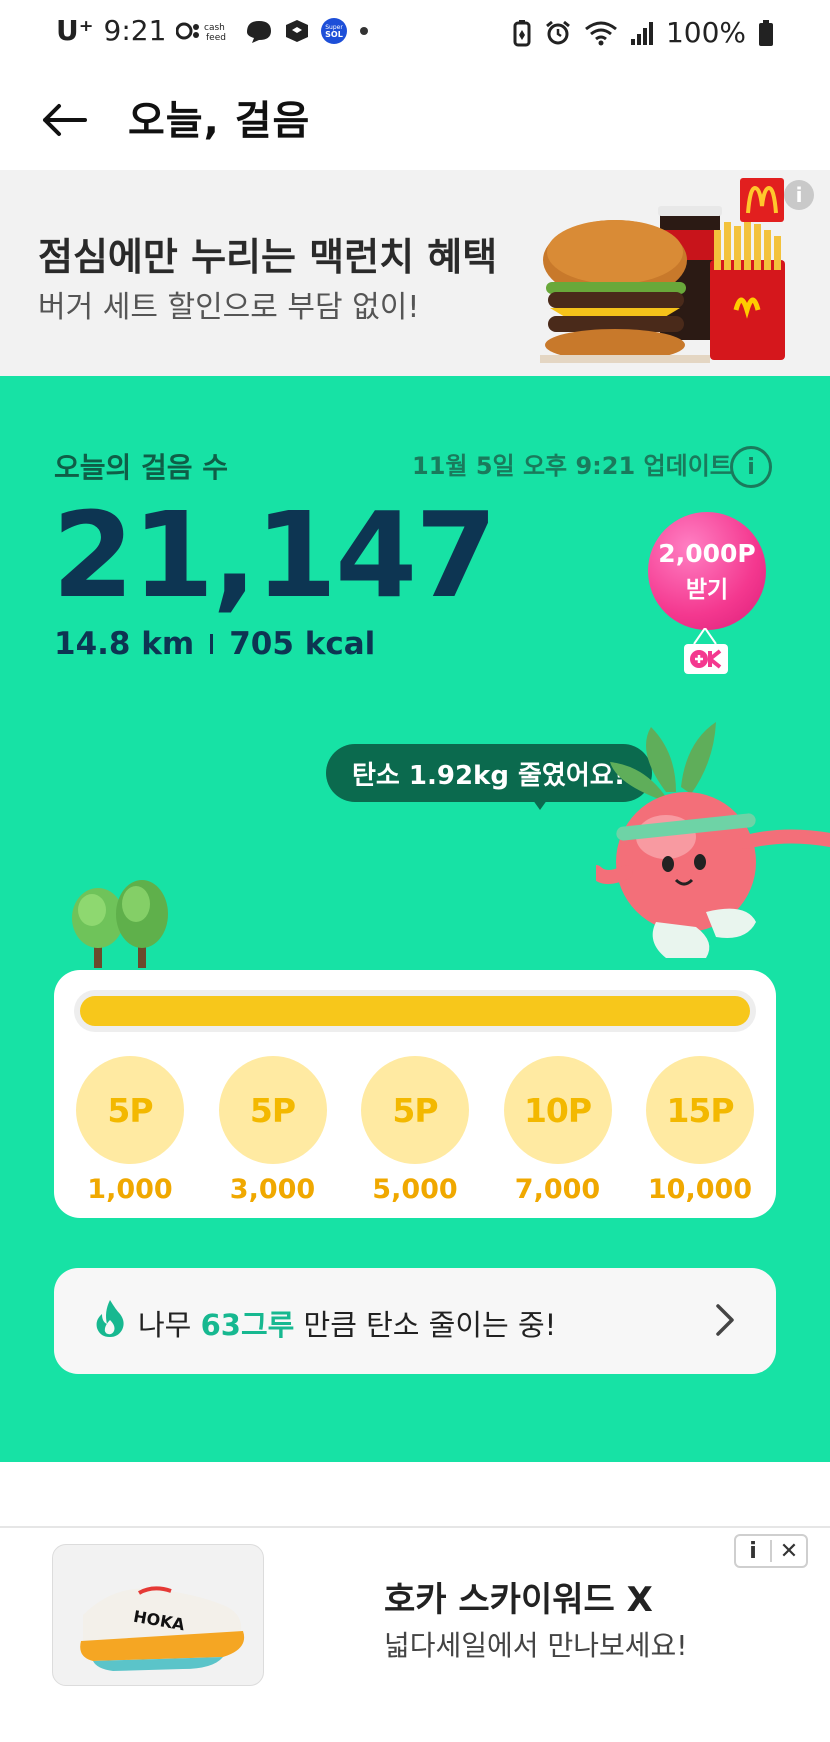 The image size is (830, 1742). I want to click on status-right: 100%, so click(643, 32).